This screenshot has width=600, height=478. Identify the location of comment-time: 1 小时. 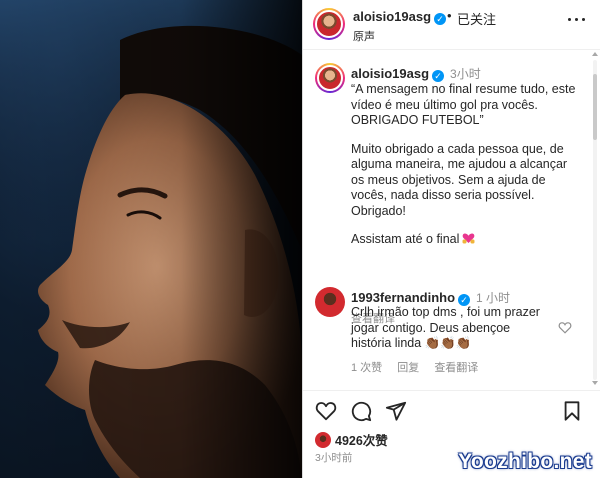
(493, 298).